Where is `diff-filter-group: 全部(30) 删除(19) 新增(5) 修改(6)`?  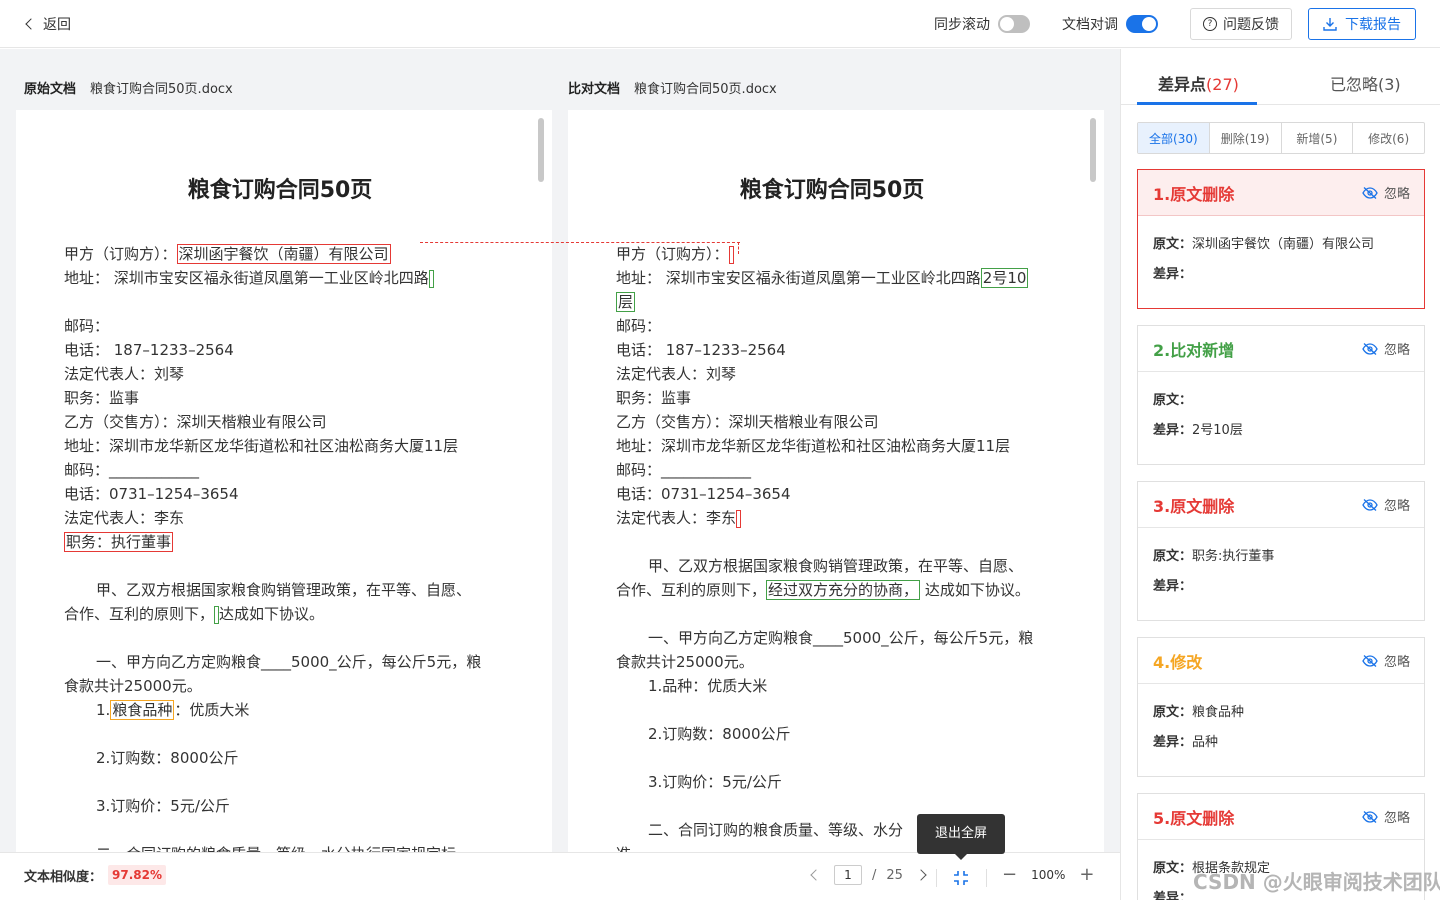
diff-filter-group: 全部(30) 删除(19) 新增(5) 修改(6) is located at coordinates (1281, 138).